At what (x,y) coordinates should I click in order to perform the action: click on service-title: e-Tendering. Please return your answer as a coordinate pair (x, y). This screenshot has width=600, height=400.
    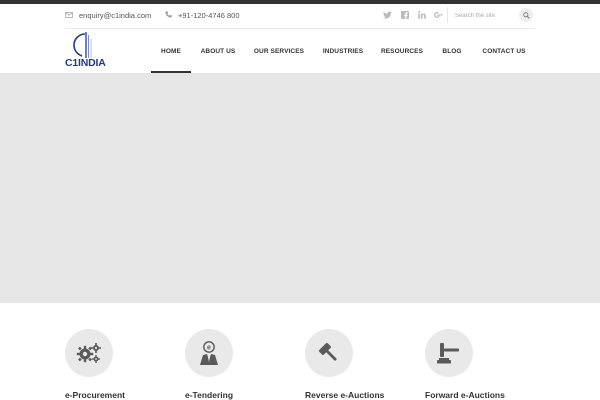
    Looking at the image, I should click on (209, 395).